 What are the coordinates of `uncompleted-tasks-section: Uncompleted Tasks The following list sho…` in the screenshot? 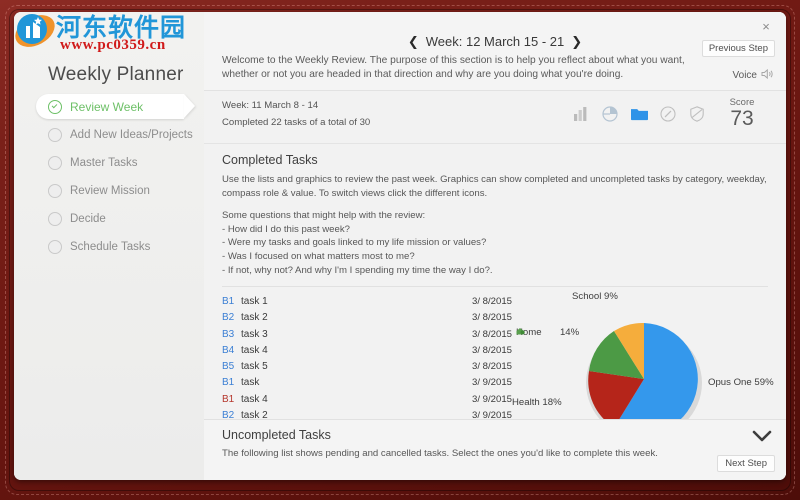 It's located at (495, 449).